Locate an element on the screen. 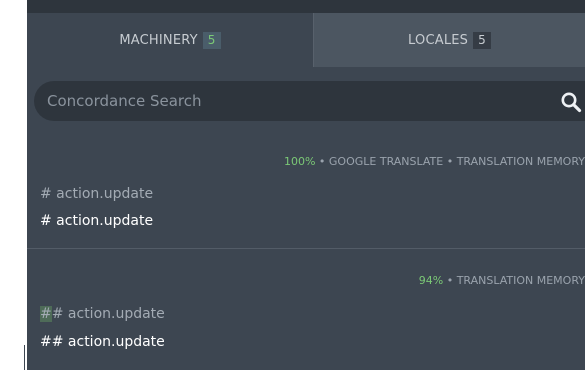  concordance-search is located at coordinates (309, 101).